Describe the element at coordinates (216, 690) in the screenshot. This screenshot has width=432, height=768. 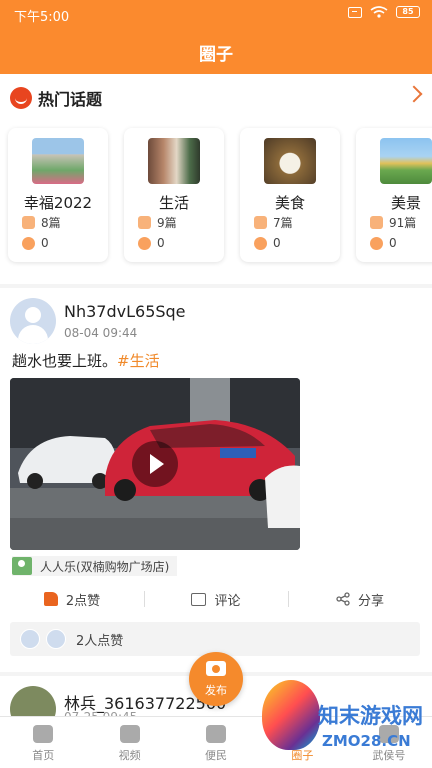
I see `publish-label: 发布` at that location.